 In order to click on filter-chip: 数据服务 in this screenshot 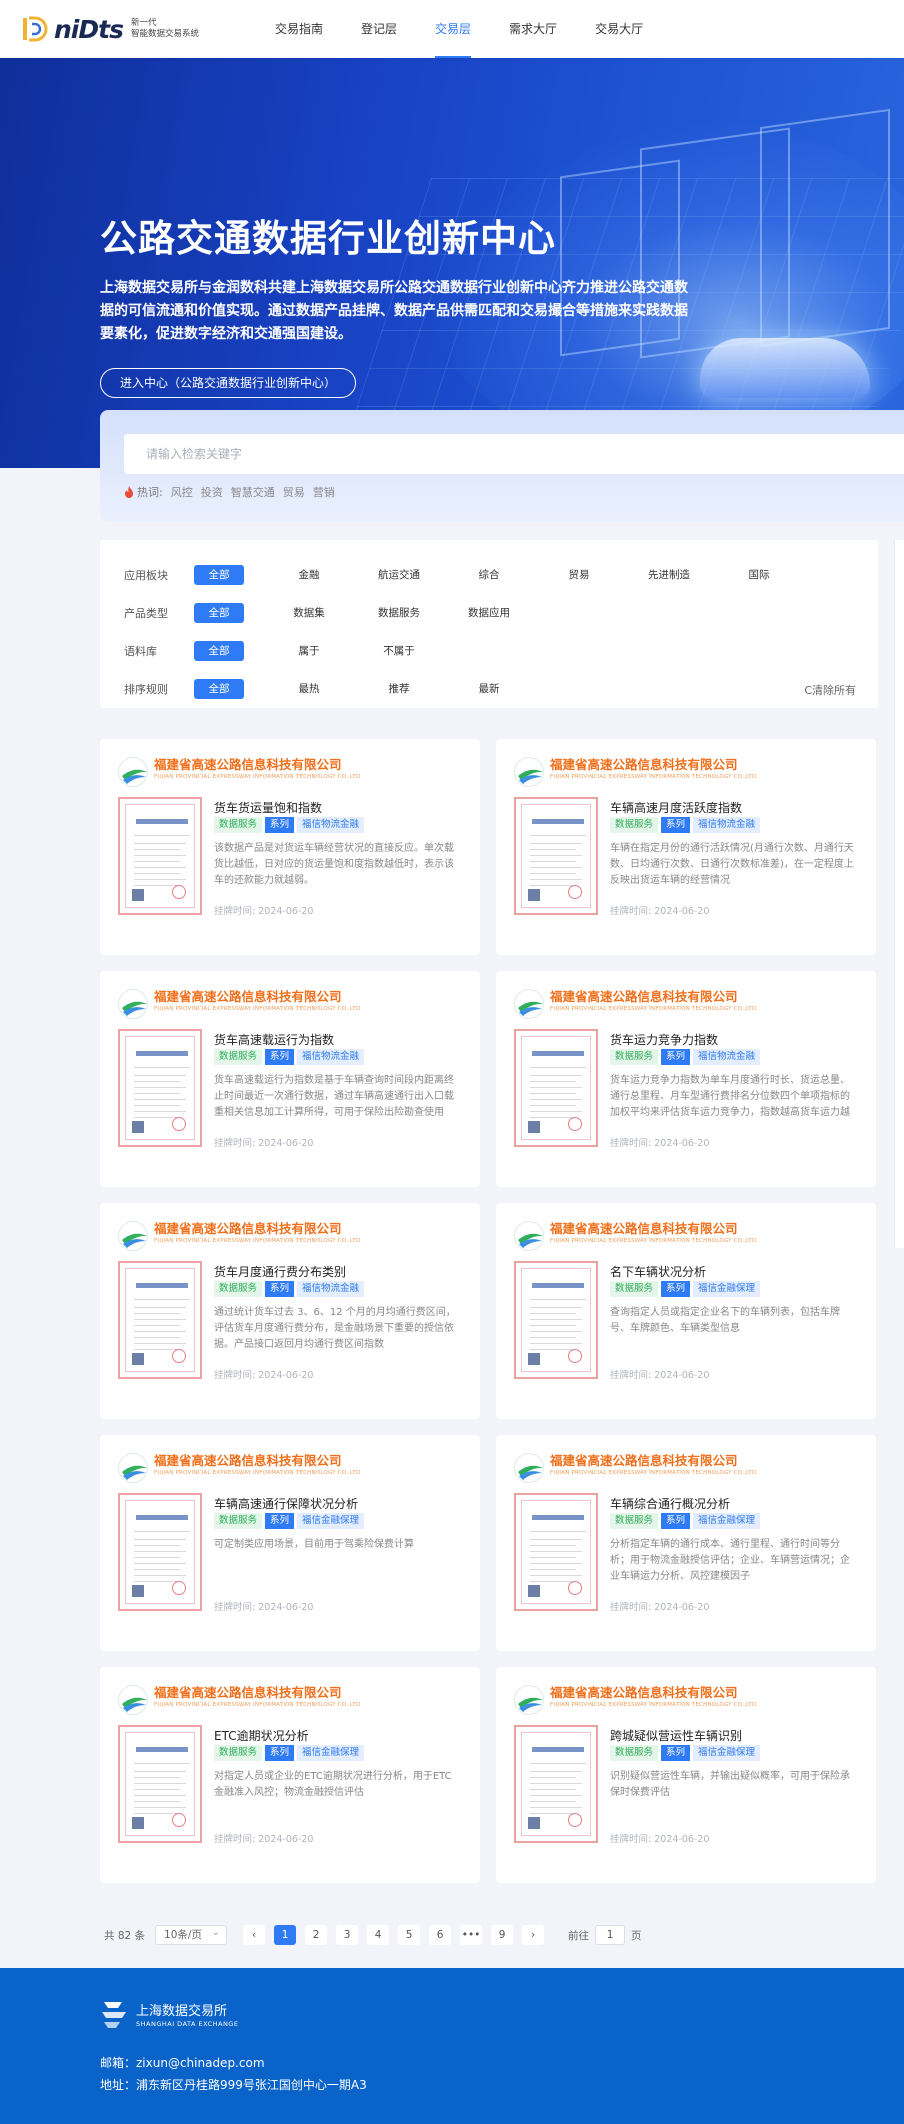, I will do `click(399, 613)`.